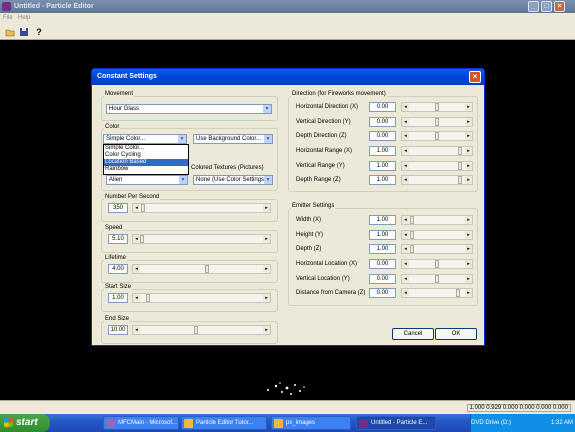 This screenshot has width=575, height=432. Describe the element at coordinates (24, 32) in the screenshot. I see `save-icon` at that location.